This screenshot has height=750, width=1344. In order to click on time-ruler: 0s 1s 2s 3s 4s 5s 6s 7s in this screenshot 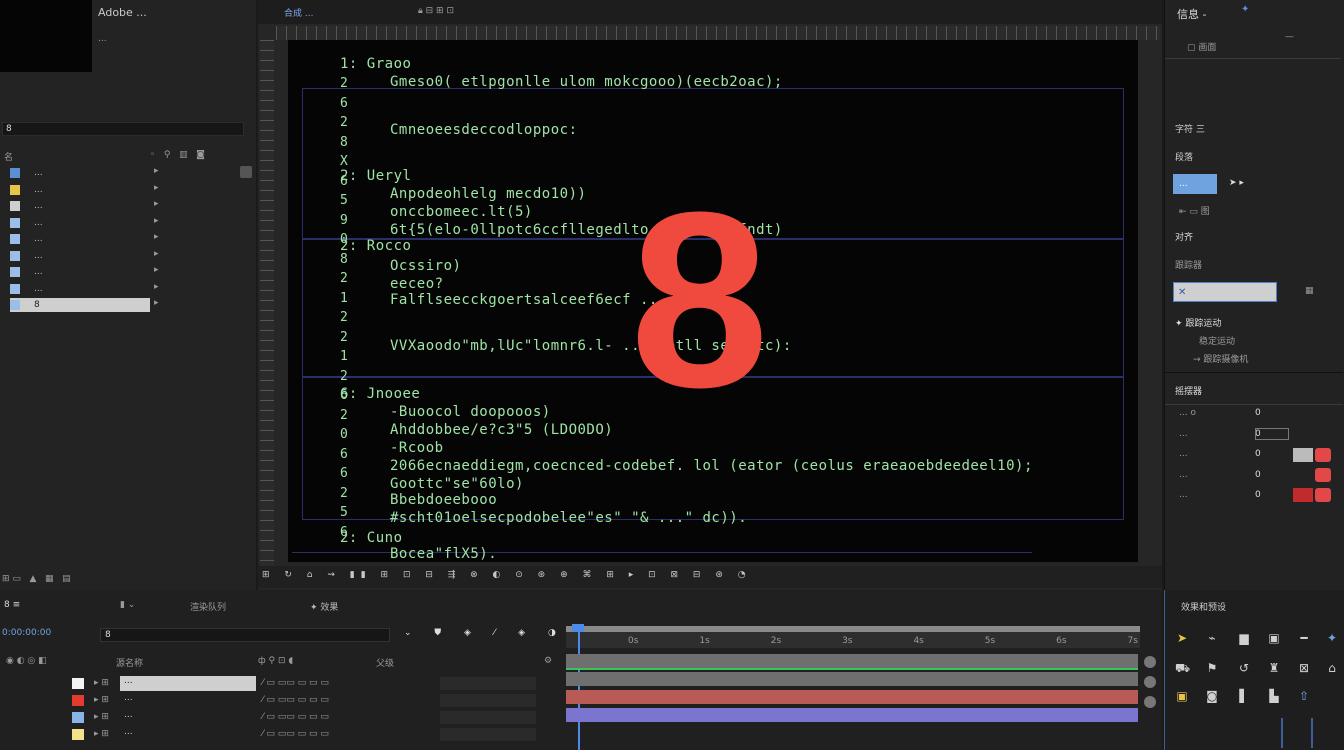, I will do `click(853, 637)`.